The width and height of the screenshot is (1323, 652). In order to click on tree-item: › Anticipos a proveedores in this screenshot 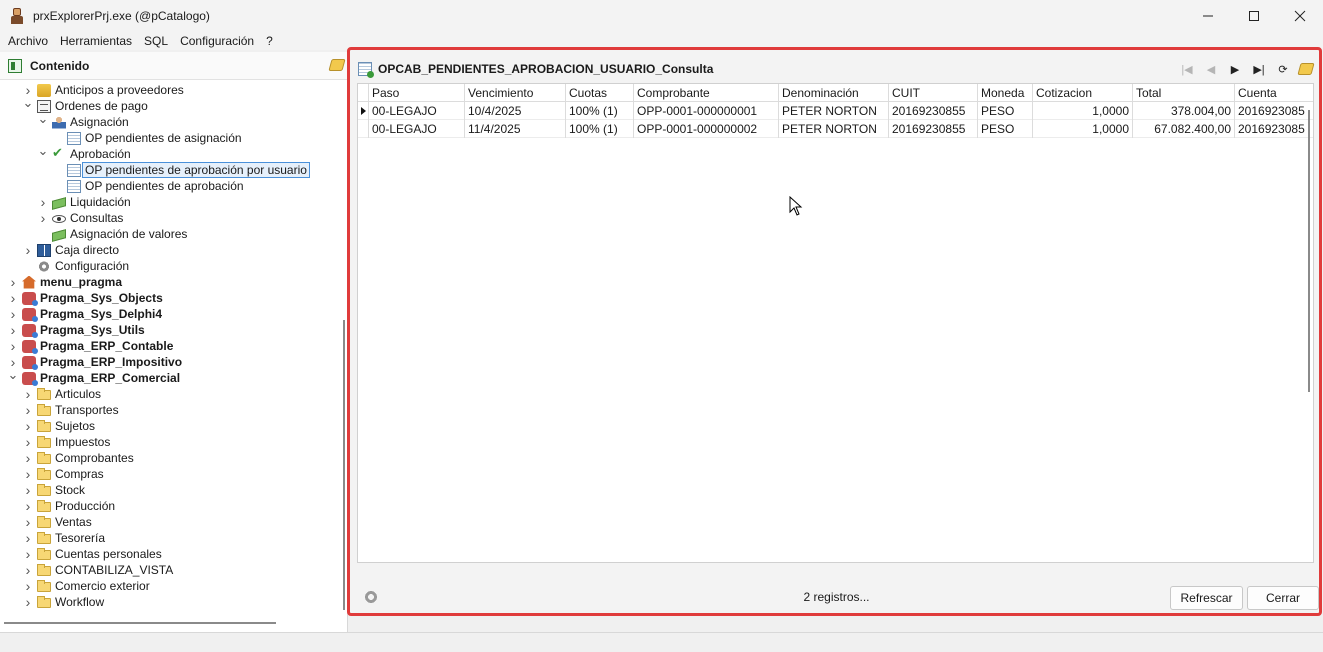, I will do `click(103, 90)`.